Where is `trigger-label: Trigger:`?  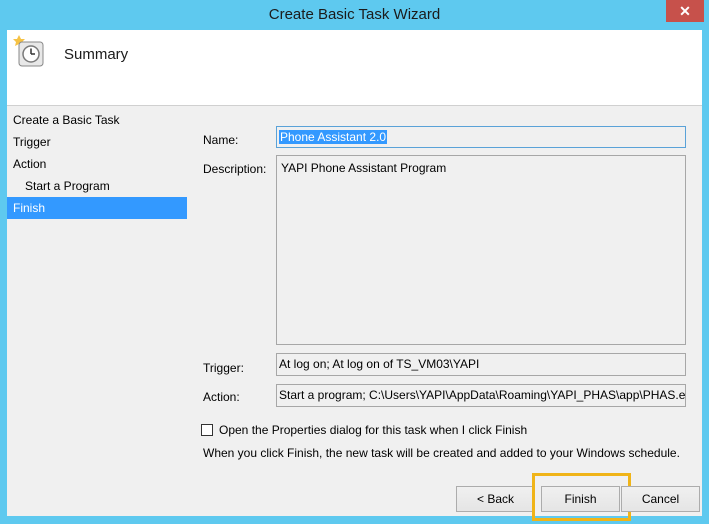 trigger-label: Trigger: is located at coordinates (223, 368).